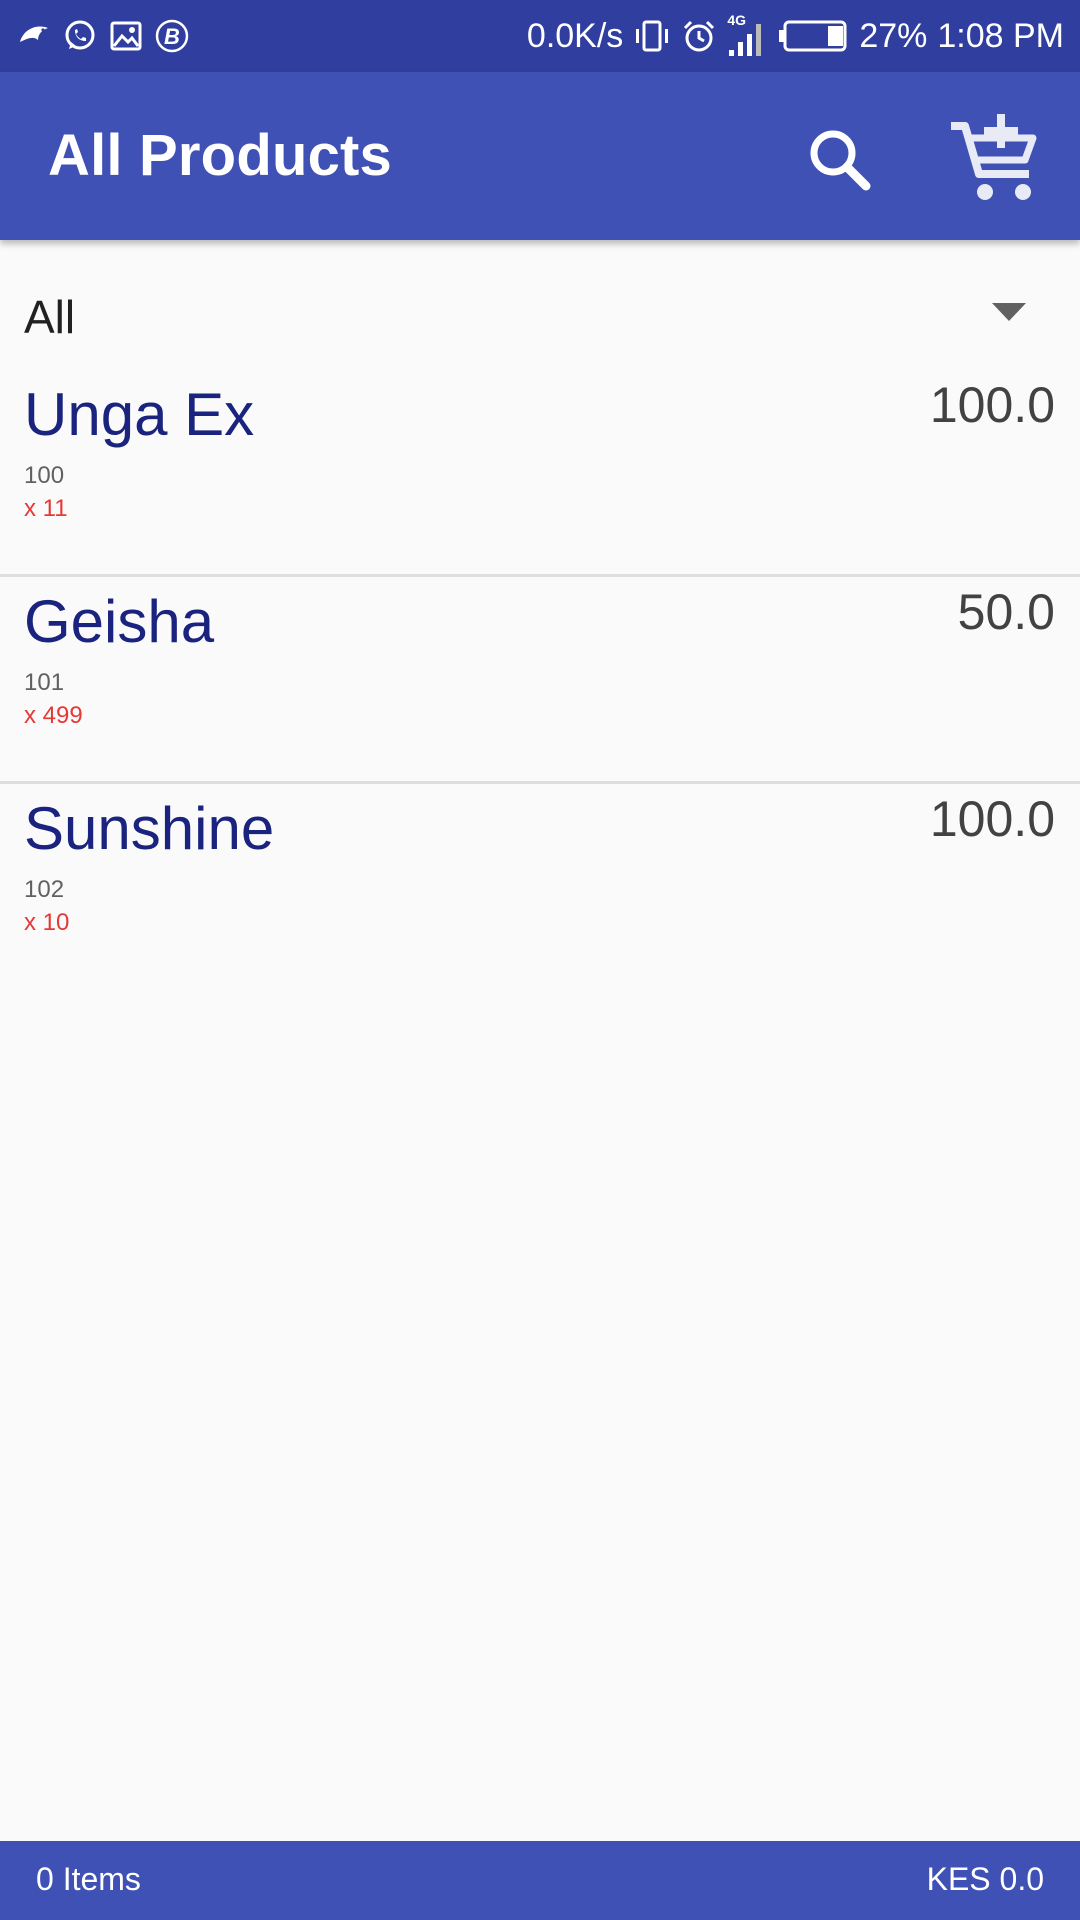 The height and width of the screenshot is (1920, 1080). Describe the element at coordinates (47, 922) in the screenshot. I see `product-quantity: x 10` at that location.